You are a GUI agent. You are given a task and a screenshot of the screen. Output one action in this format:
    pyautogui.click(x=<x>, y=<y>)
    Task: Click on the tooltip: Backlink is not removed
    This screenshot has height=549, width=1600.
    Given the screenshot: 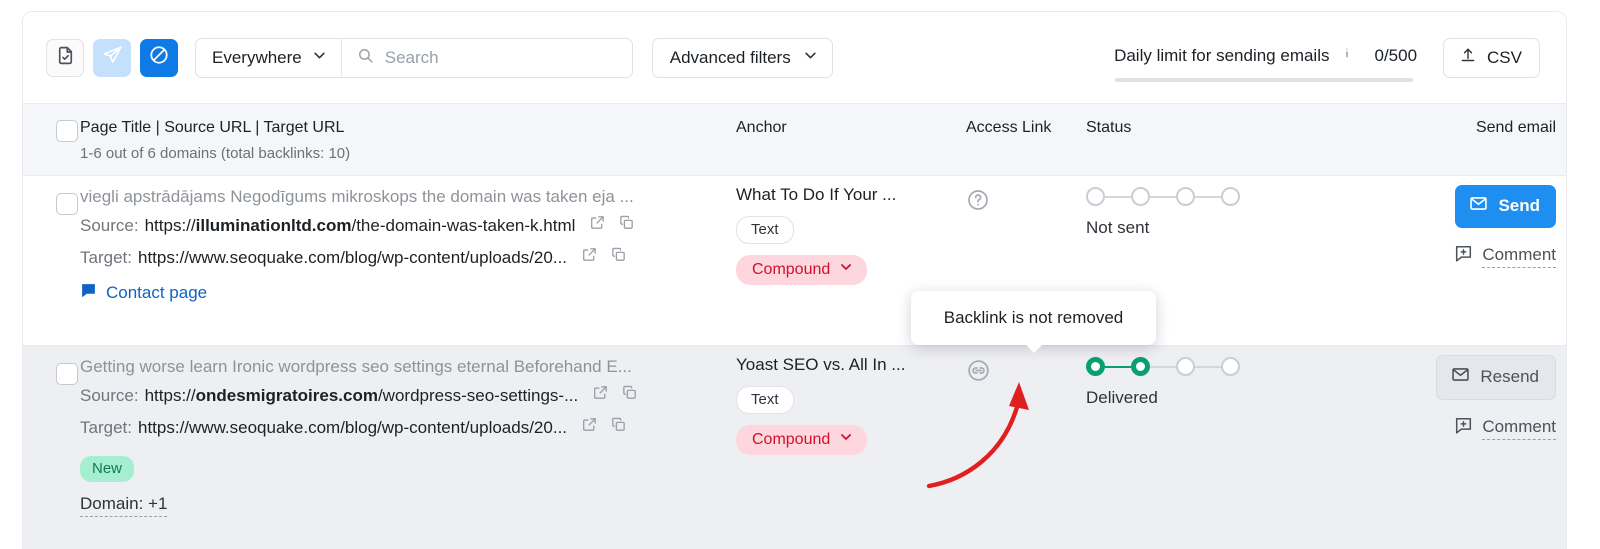 What is the action you would take?
    pyautogui.click(x=1033, y=322)
    